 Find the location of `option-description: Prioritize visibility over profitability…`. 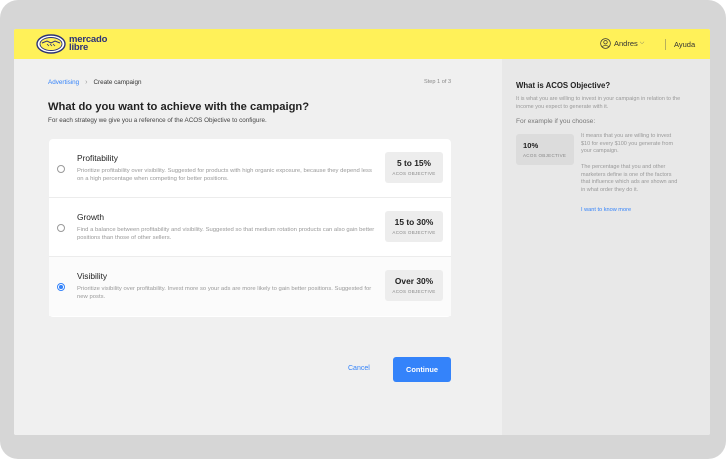

option-description: Prioritize visibility over profitability… is located at coordinates (224, 293).